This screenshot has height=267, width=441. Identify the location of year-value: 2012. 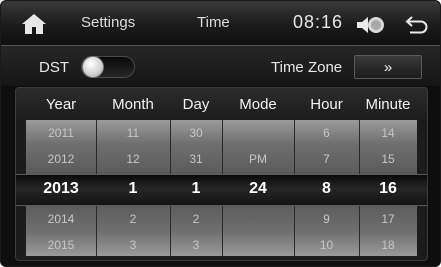
(61, 159).